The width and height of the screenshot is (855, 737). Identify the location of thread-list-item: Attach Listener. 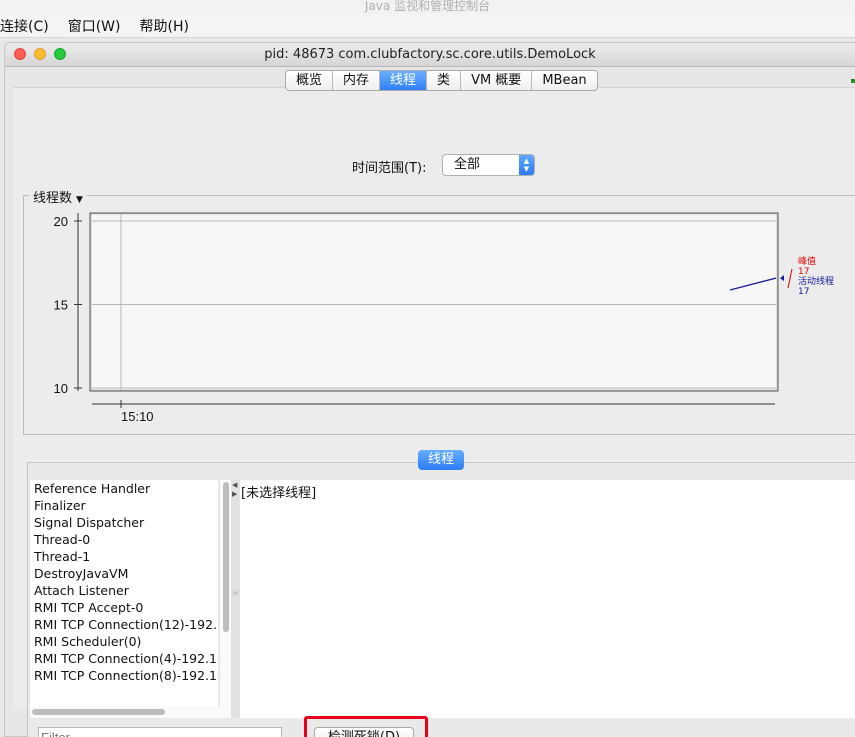
(124, 590).